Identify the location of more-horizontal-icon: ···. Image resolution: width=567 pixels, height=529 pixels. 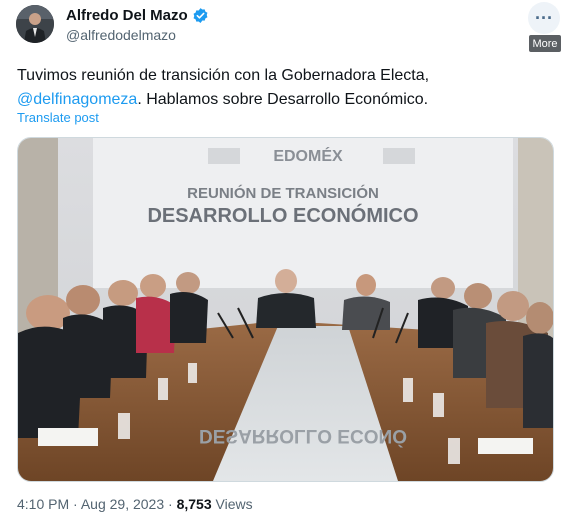
(544, 18).